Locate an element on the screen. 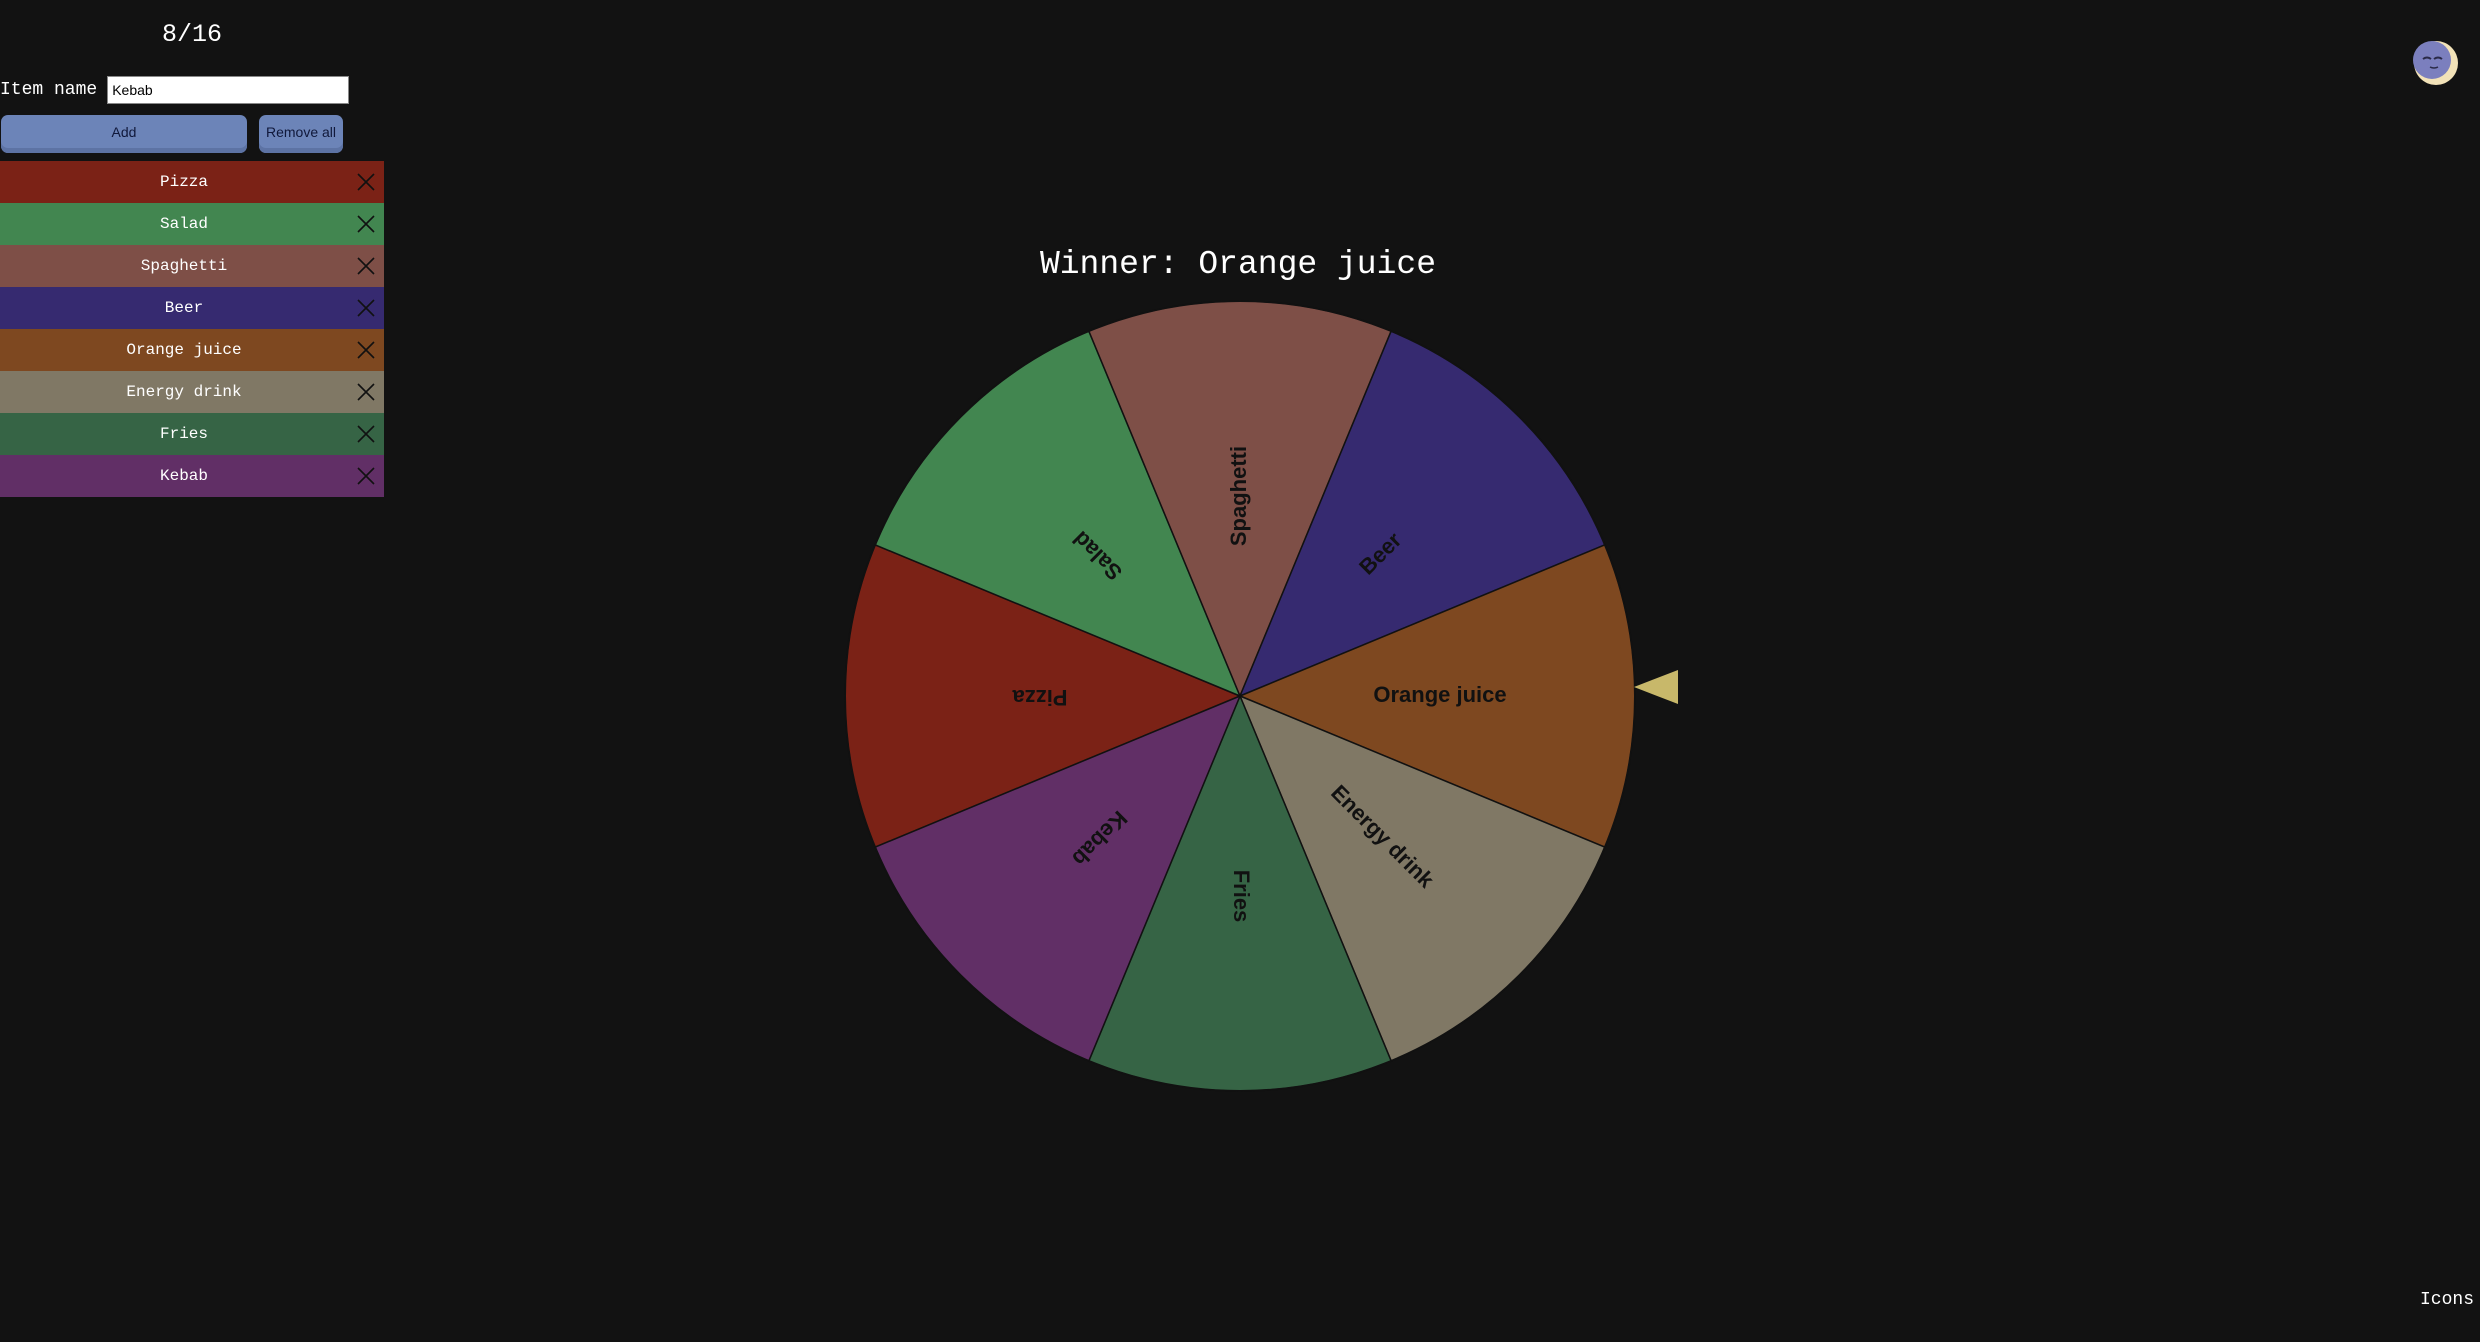 Image resolution: width=2480 pixels, height=1342 pixels. add-button: Add is located at coordinates (124, 134).